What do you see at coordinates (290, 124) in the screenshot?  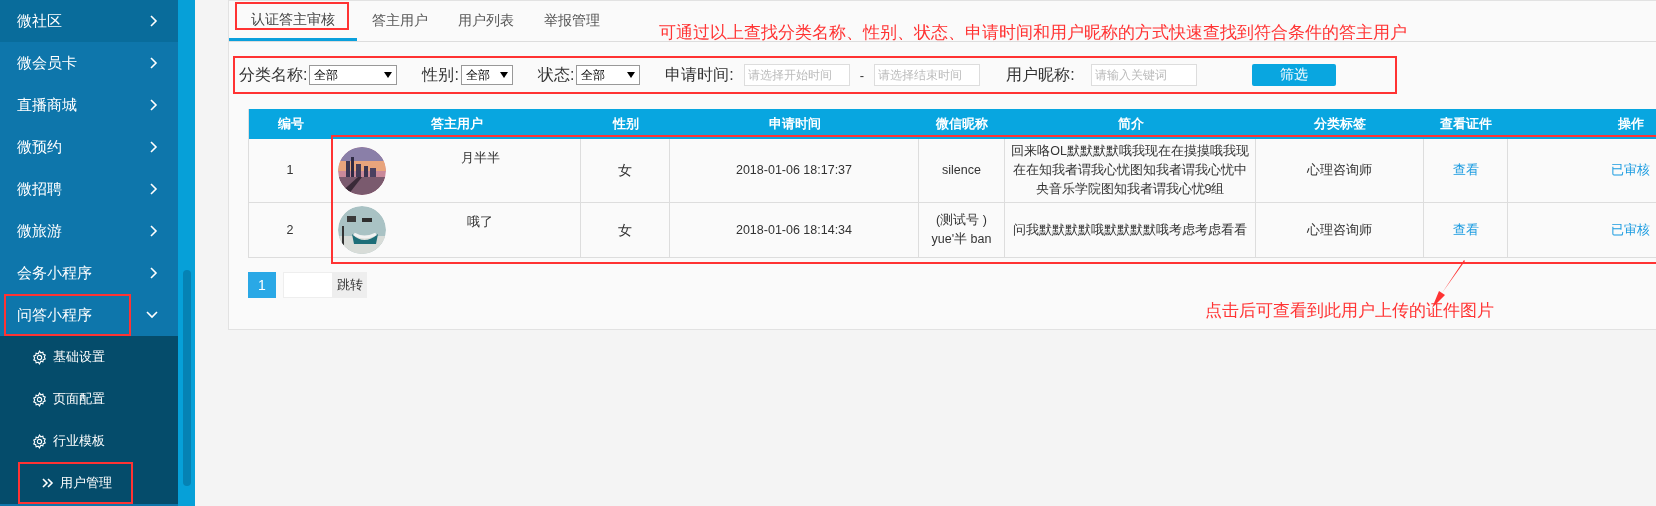 I see `column-header: 编号` at bounding box center [290, 124].